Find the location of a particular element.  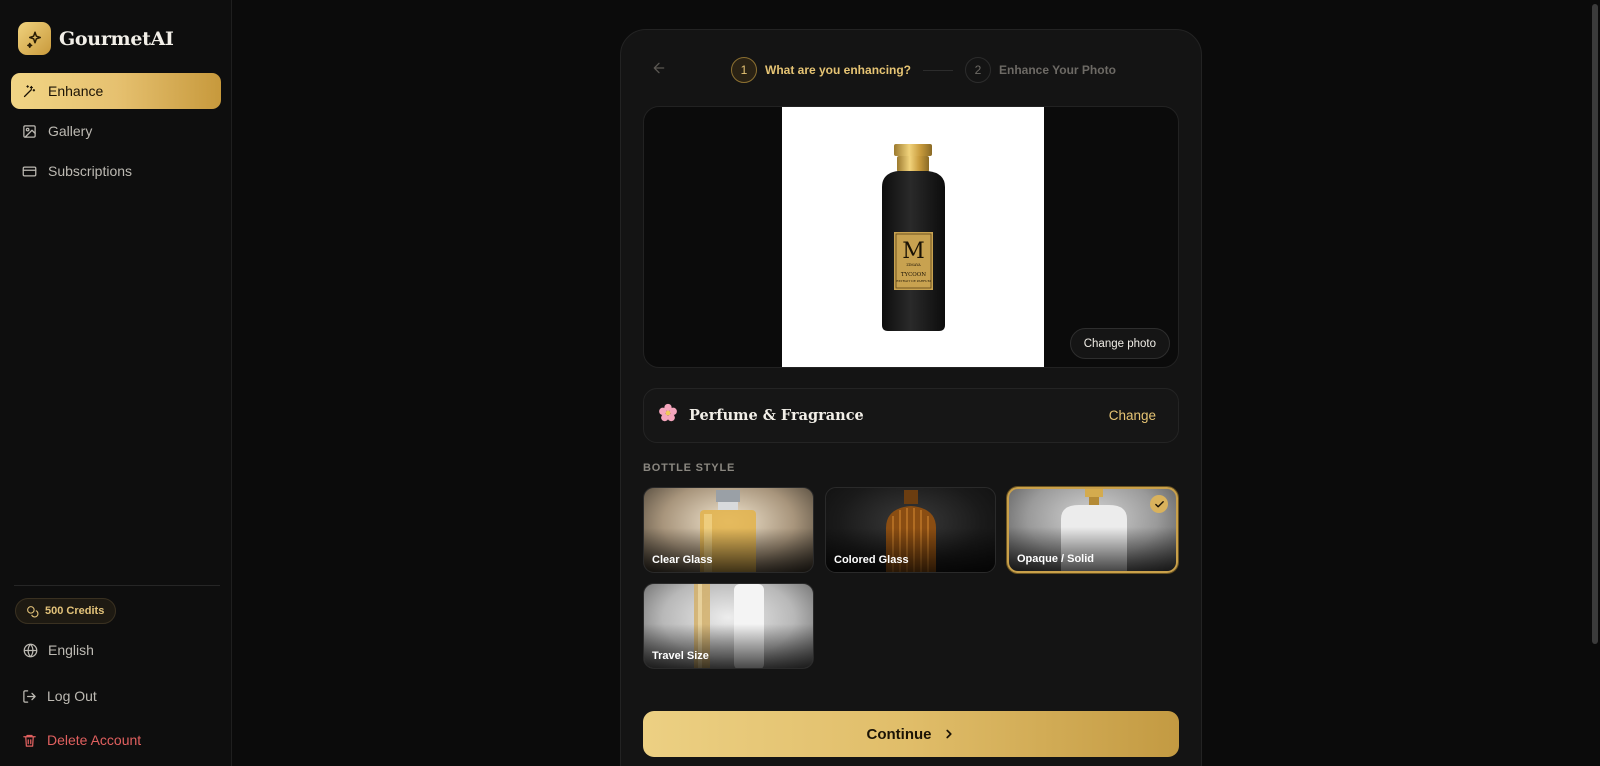

credits-label: 500 Credits is located at coordinates (75, 611).